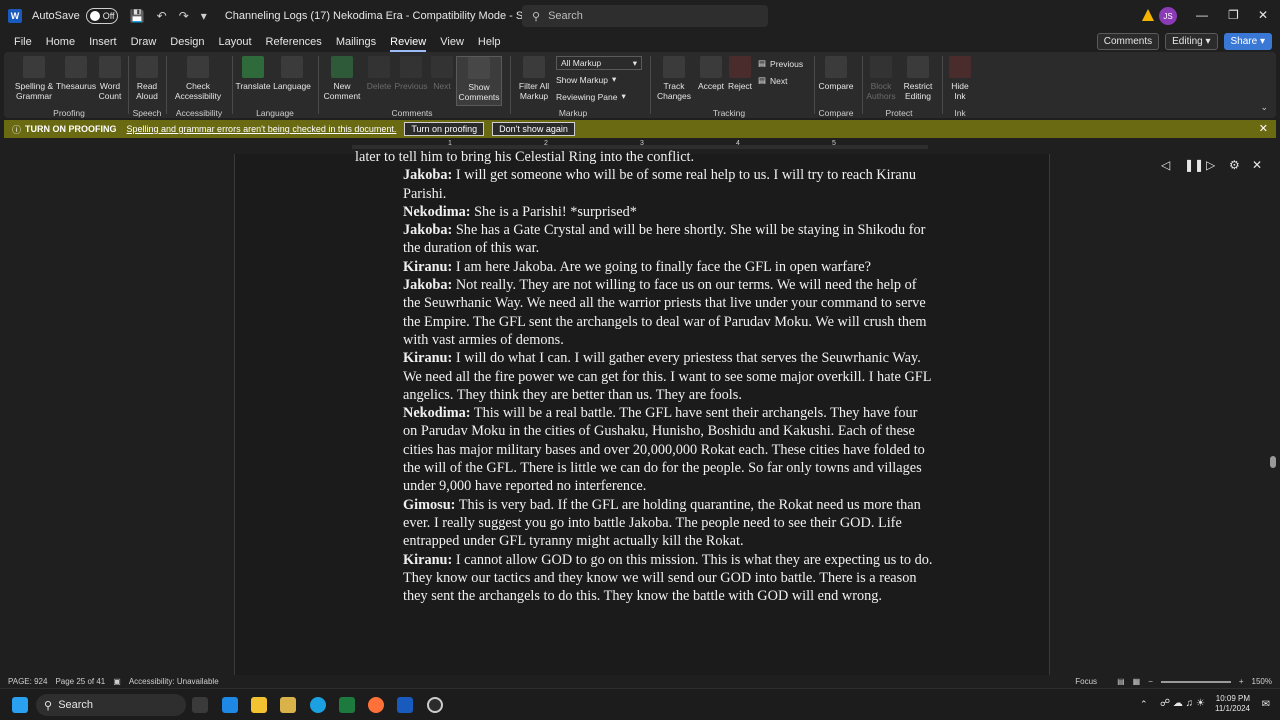 The width and height of the screenshot is (1280, 720). I want to click on reading-settings-icon: ⚙, so click(1234, 165).